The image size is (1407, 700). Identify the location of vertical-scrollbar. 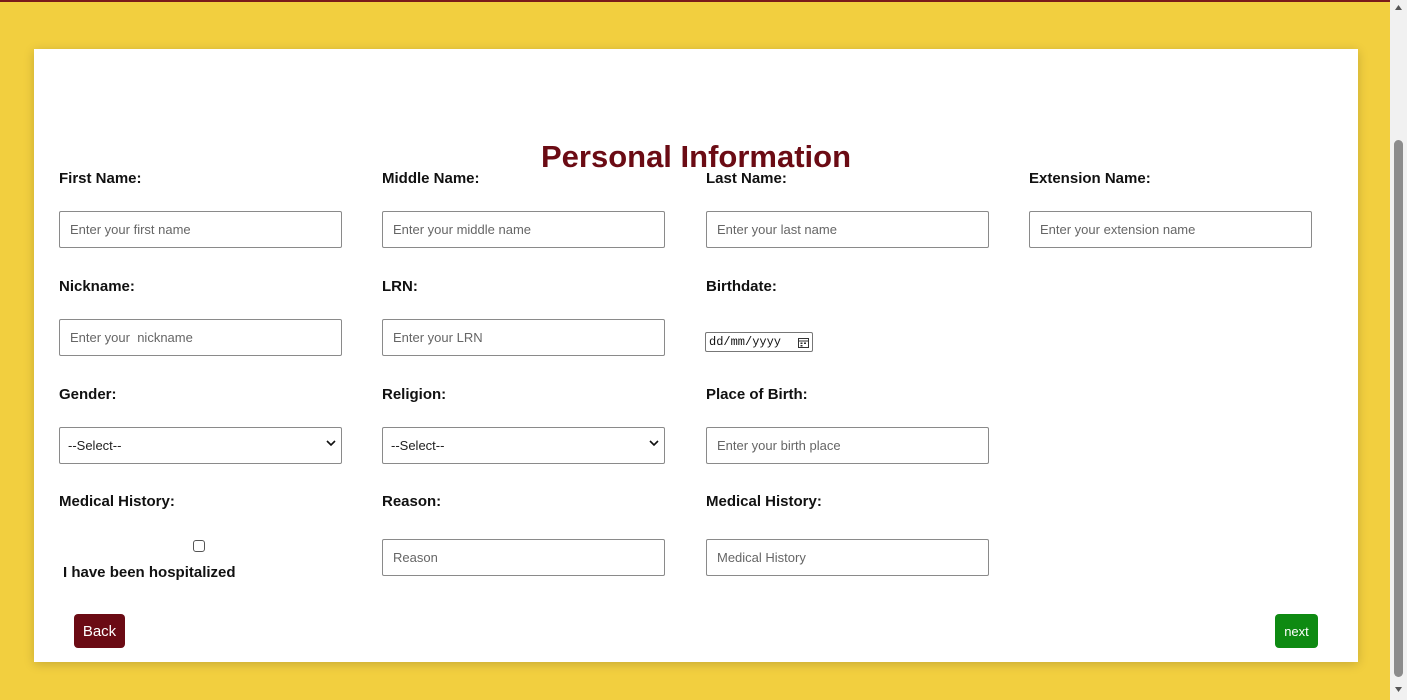
(1398, 350).